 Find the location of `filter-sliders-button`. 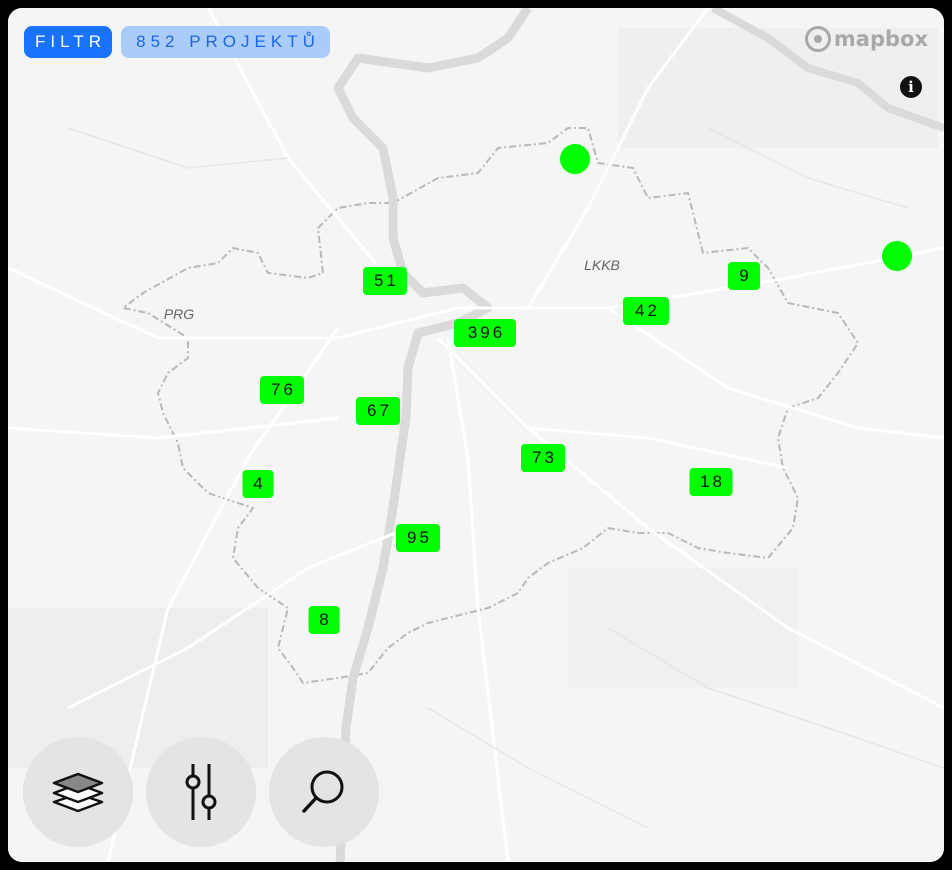

filter-sliders-button is located at coordinates (201, 792).